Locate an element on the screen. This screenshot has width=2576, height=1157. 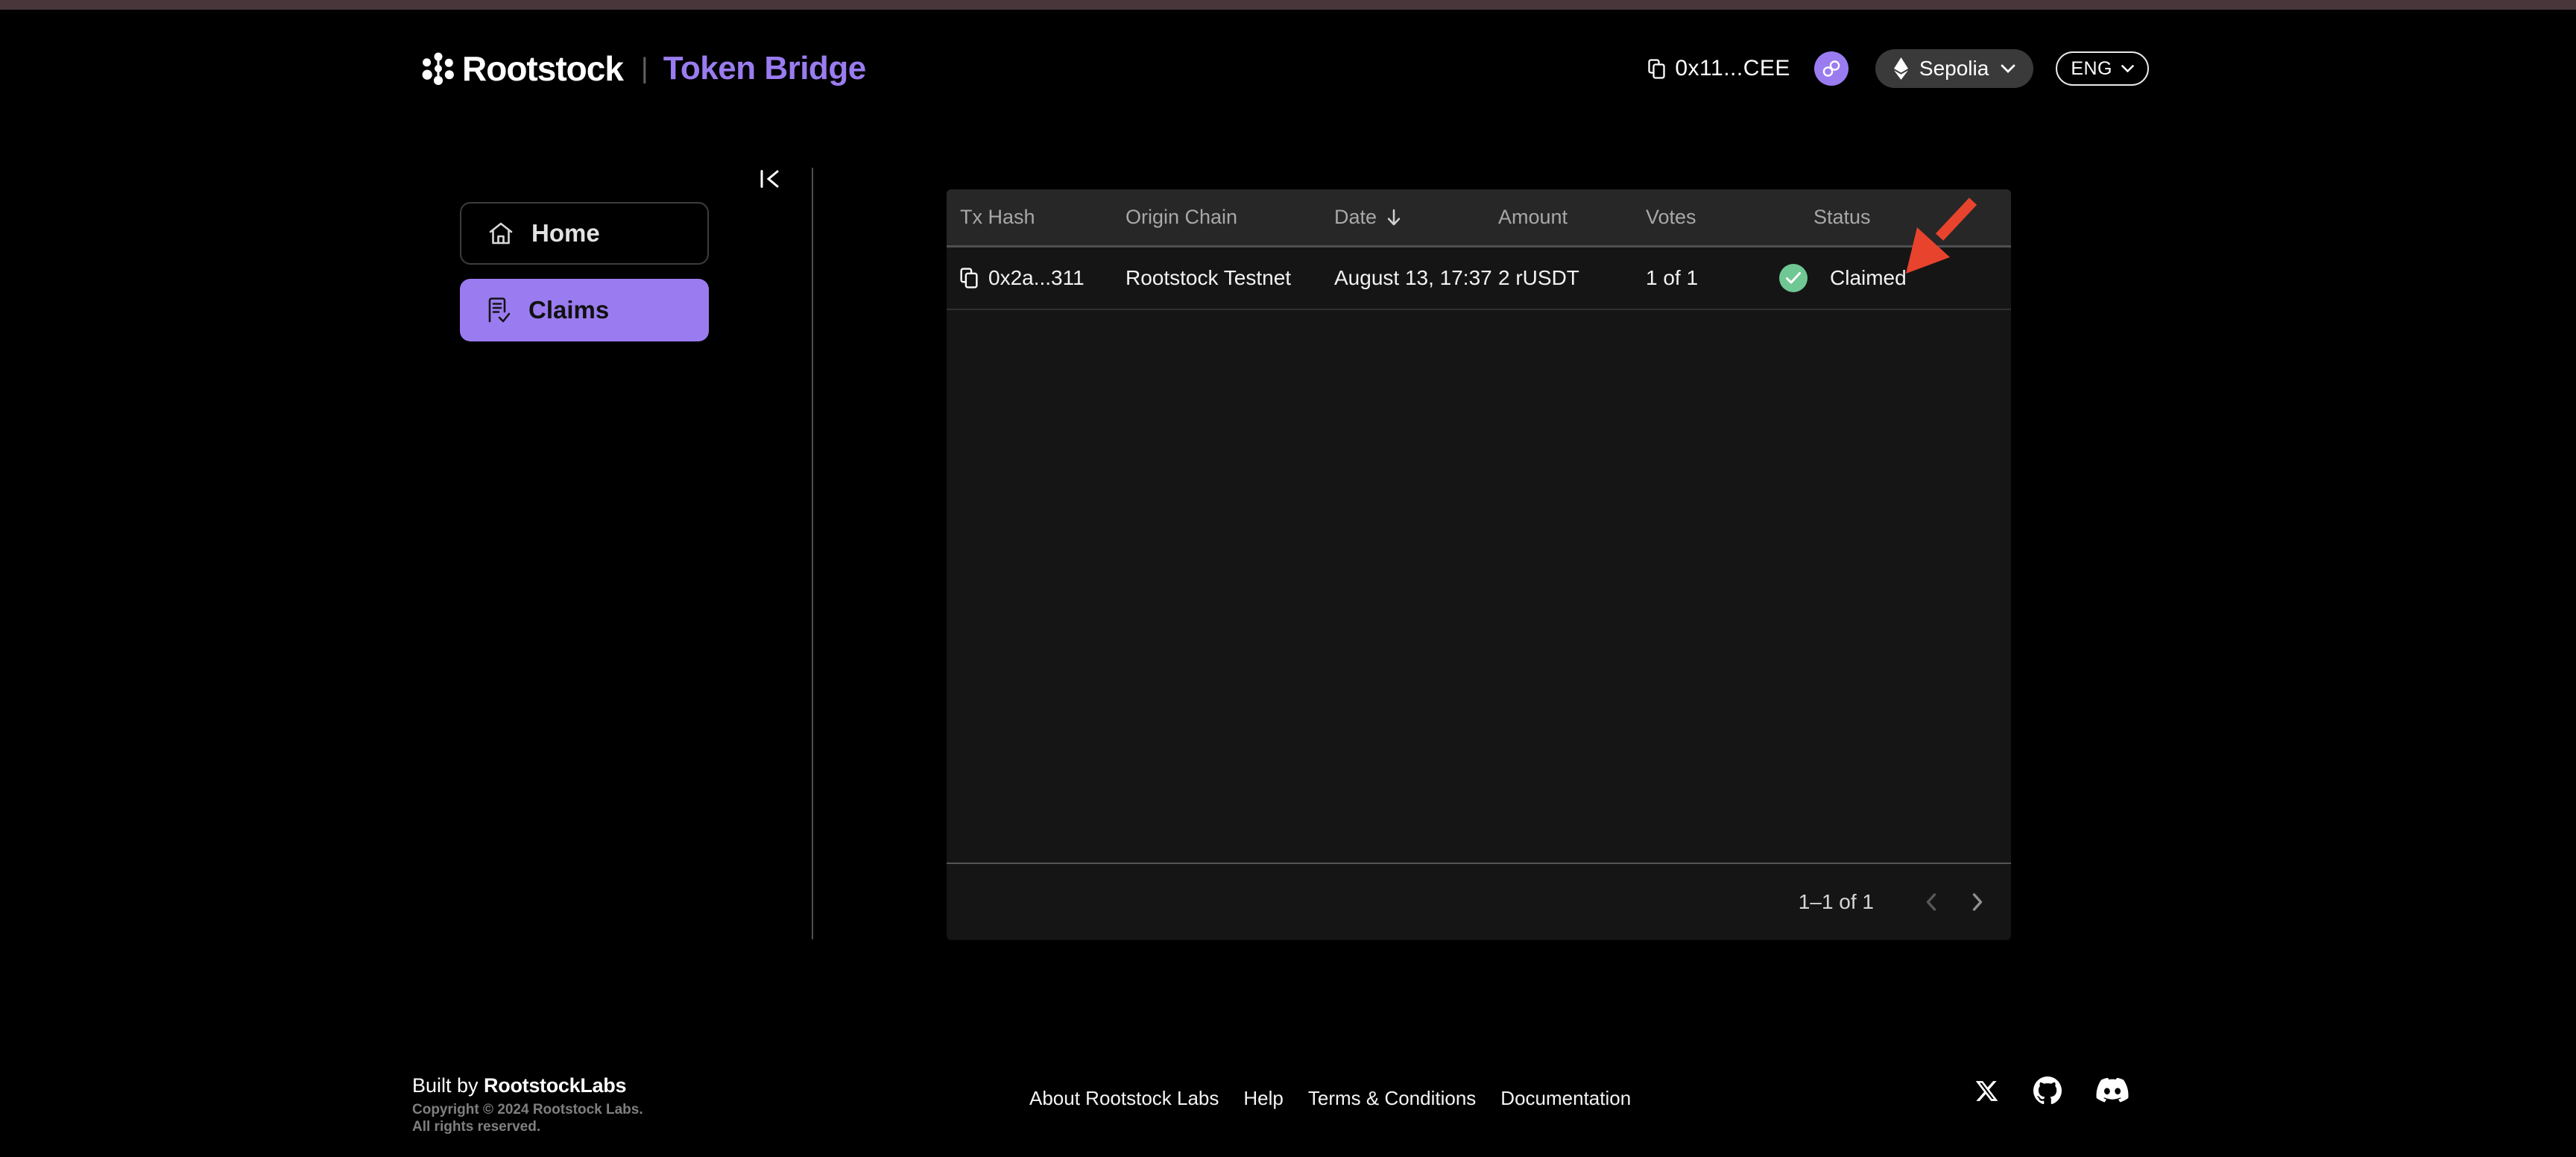
wallet-address-chip: 0x11...CEE is located at coordinates (1719, 68).